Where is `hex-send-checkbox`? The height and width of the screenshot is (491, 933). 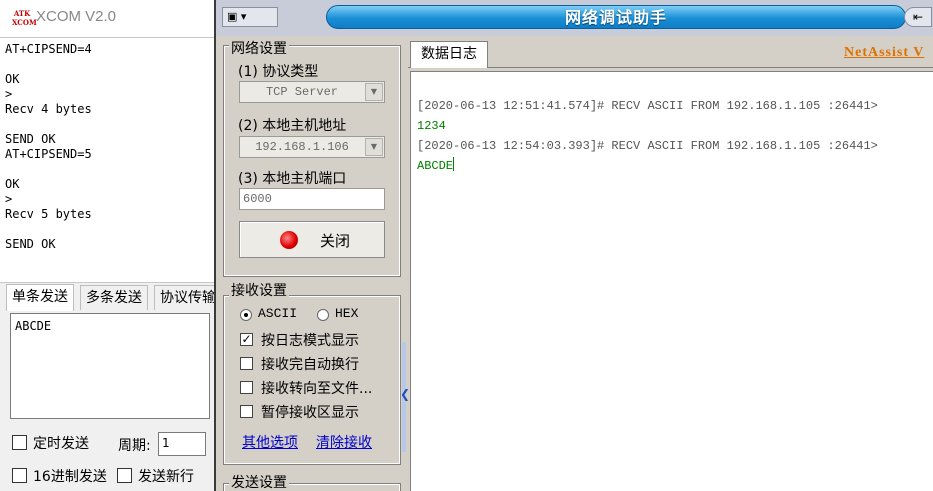 hex-send-checkbox is located at coordinates (19, 475).